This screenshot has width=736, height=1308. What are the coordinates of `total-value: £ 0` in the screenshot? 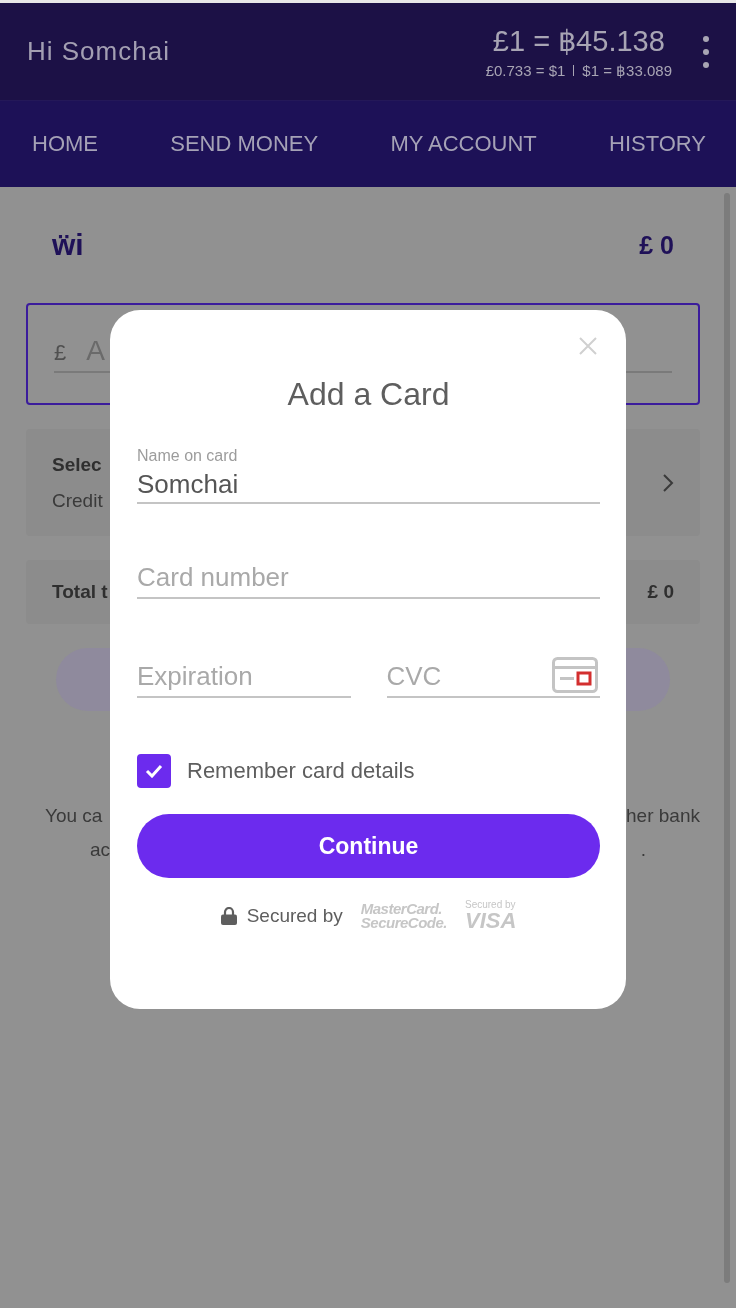 It's located at (660, 592).